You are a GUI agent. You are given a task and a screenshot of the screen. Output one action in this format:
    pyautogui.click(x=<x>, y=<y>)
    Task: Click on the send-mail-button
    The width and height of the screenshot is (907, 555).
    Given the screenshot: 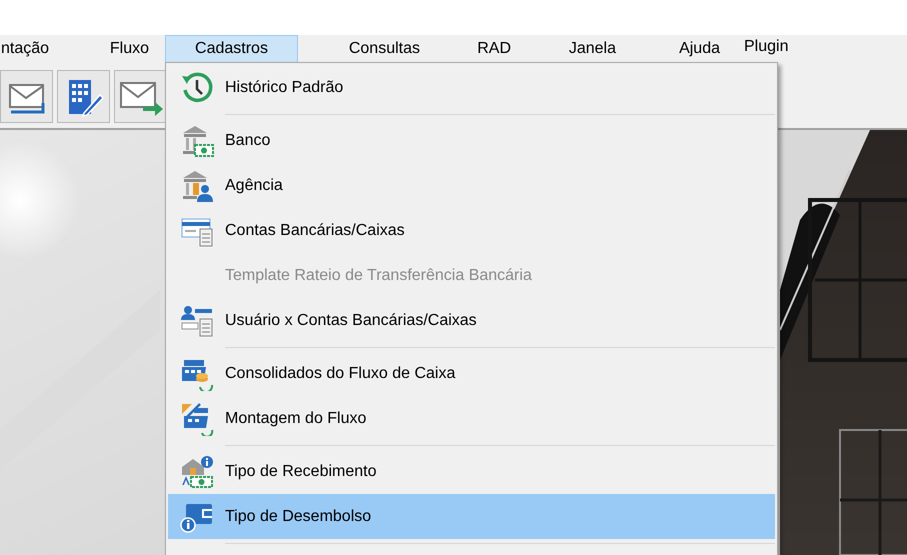 What is the action you would take?
    pyautogui.click(x=140, y=96)
    